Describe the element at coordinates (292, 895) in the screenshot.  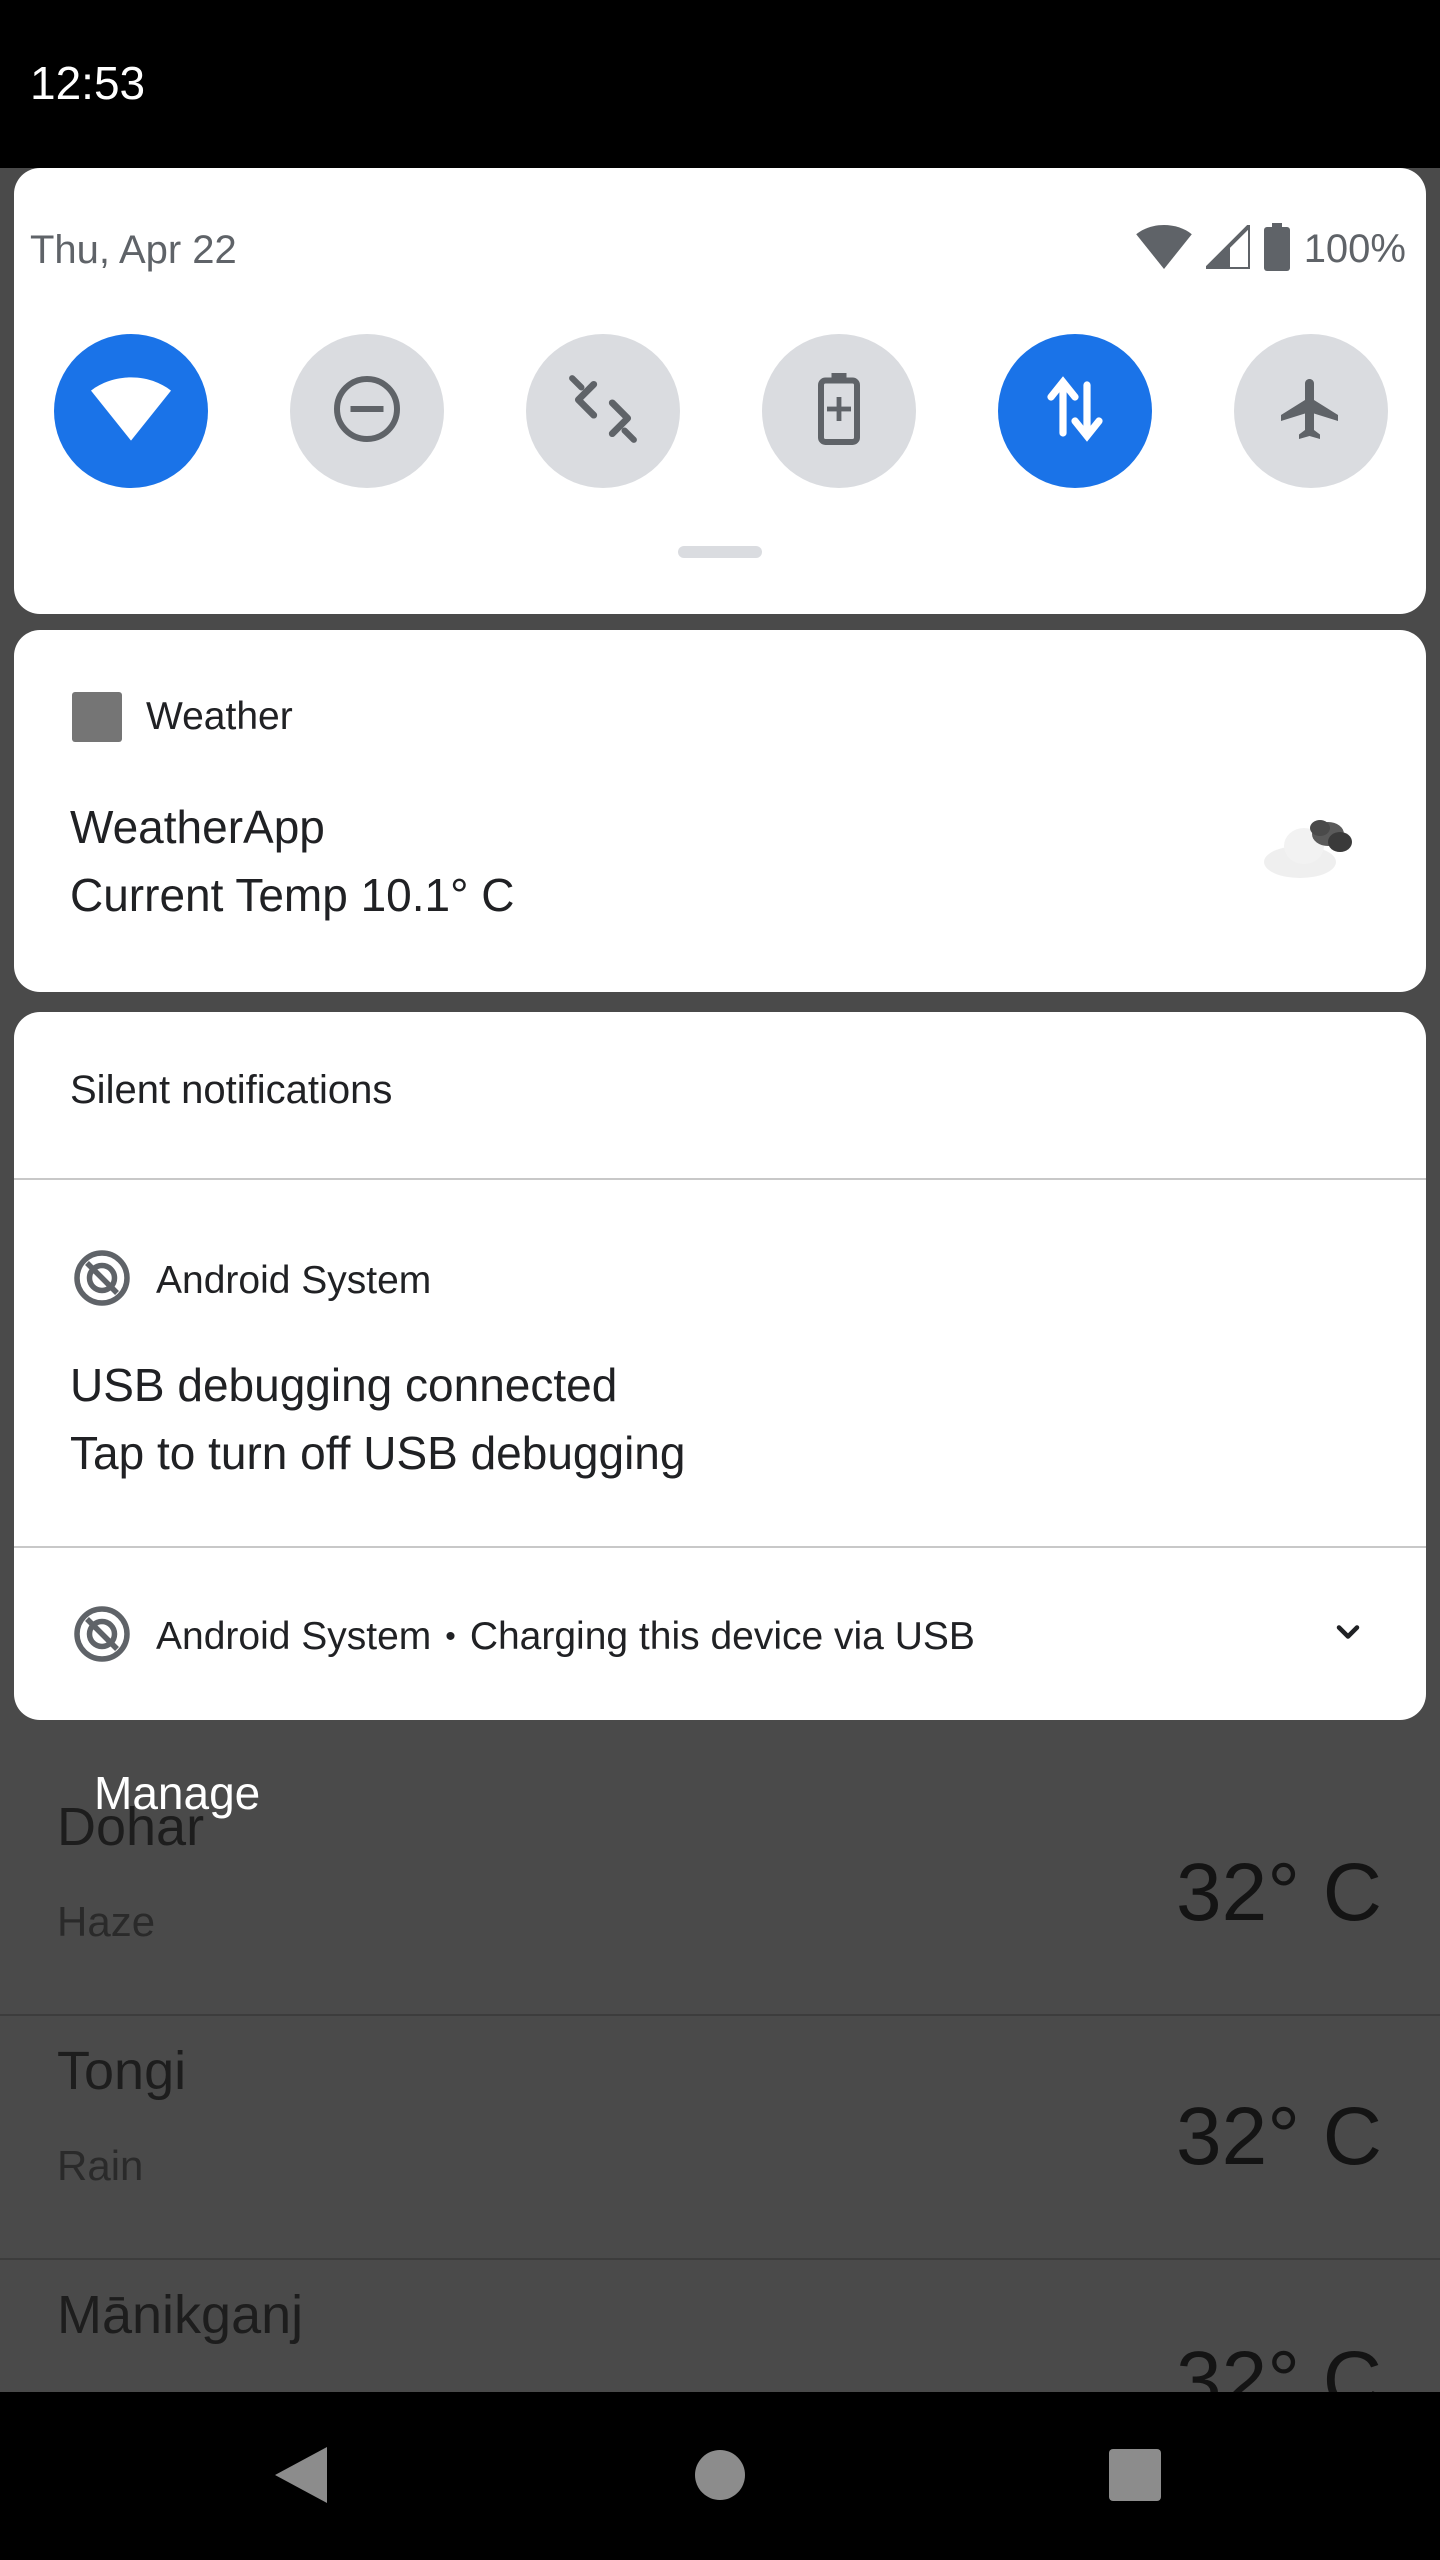
I see `notification-text: Current Temp 10.1° C` at that location.